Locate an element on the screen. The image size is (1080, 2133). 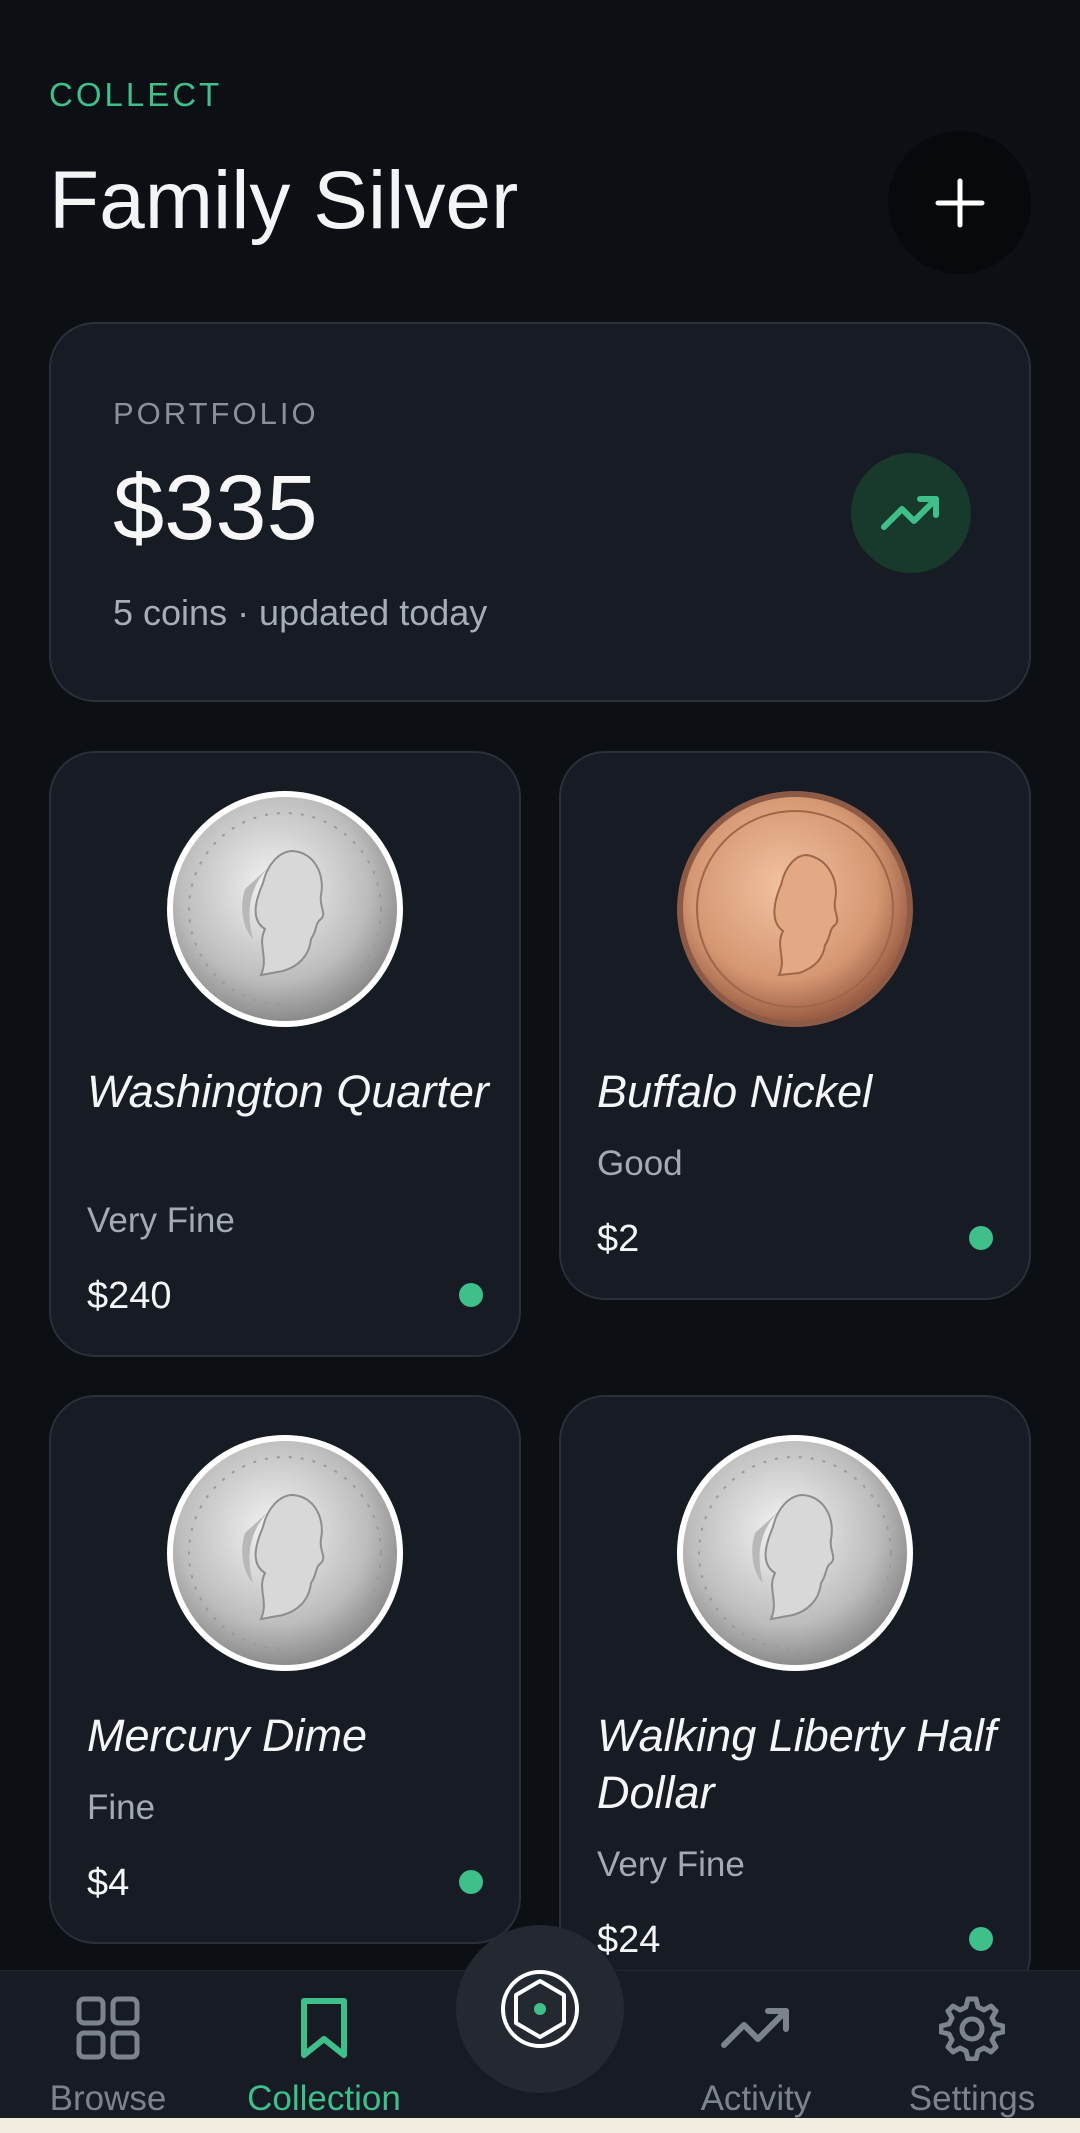
coin-card: Mercury Dime Fine $4 is located at coordinates (285, 1669).